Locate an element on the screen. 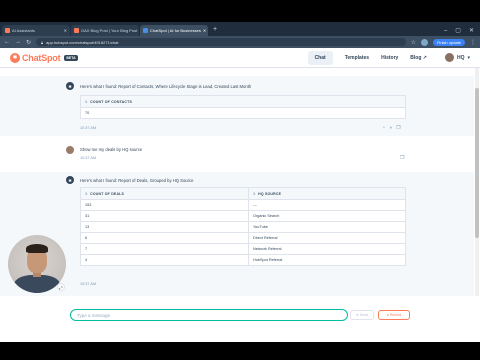  maximize-icon: ▢ is located at coordinates (458, 30).